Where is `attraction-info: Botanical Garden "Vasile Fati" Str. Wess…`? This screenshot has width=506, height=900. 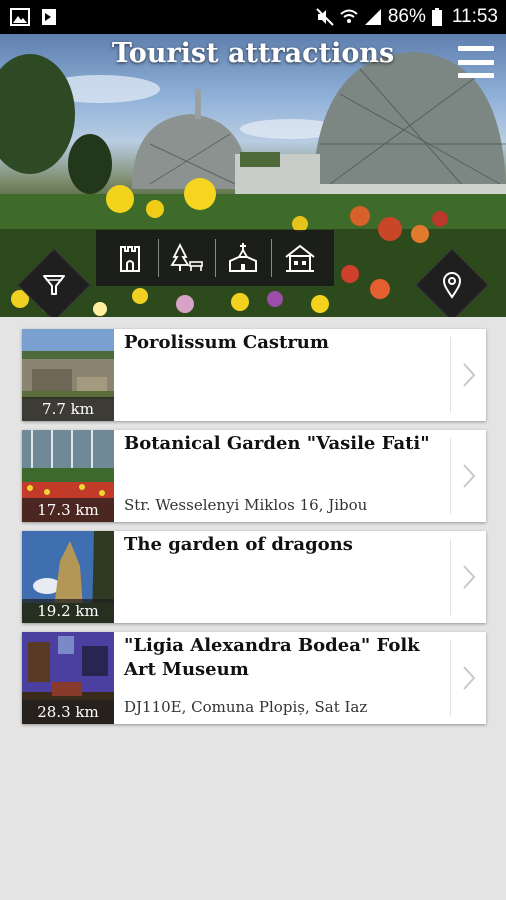
attraction-info: Botanical Garden "Vasile Fati" Str. Wess… is located at coordinates (282, 476).